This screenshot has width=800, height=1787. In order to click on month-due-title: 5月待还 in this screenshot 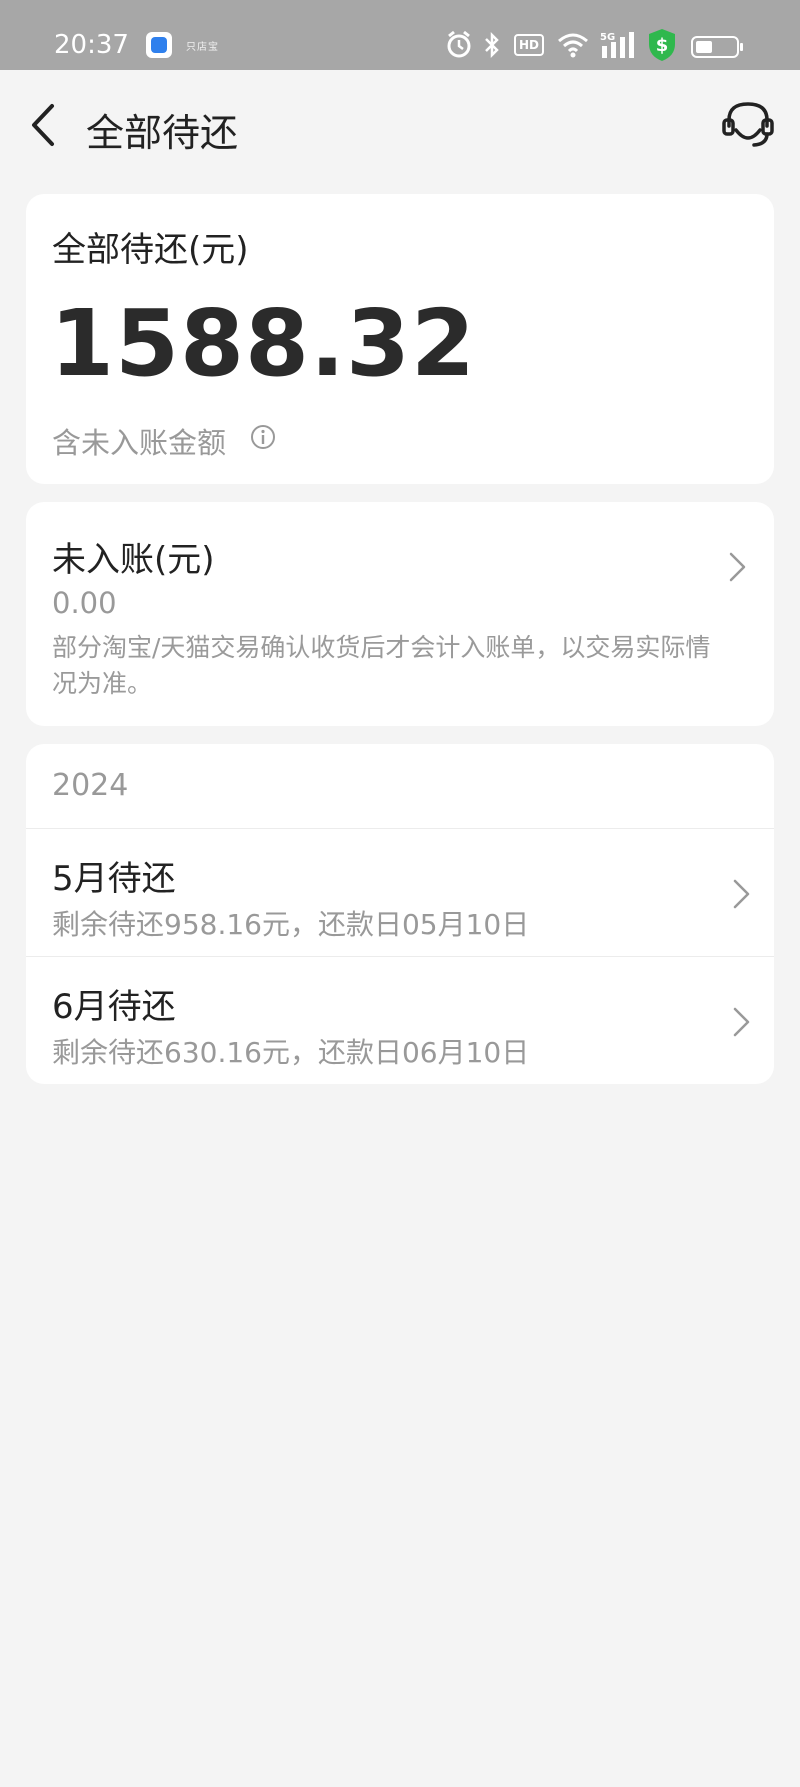, I will do `click(114, 879)`.